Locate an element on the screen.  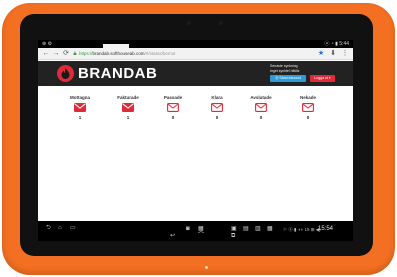
front-camera is located at coordinates (221, 23).